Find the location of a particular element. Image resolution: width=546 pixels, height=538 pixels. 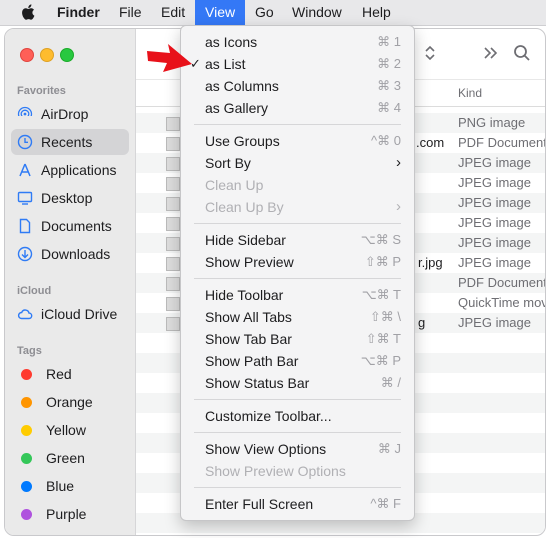

menu-go: Go is located at coordinates (264, 12).